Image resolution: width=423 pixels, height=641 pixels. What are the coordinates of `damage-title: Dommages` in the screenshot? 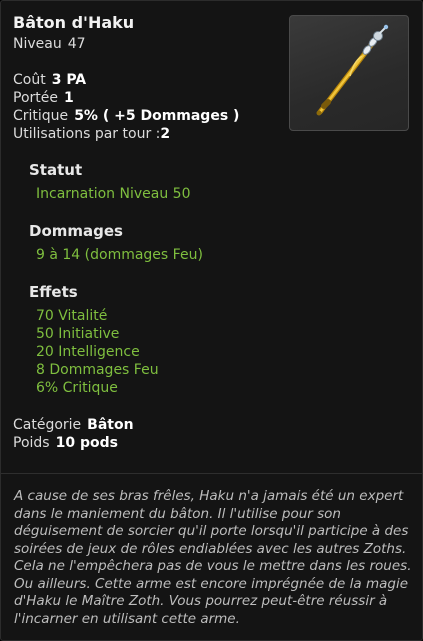 It's located at (76, 231).